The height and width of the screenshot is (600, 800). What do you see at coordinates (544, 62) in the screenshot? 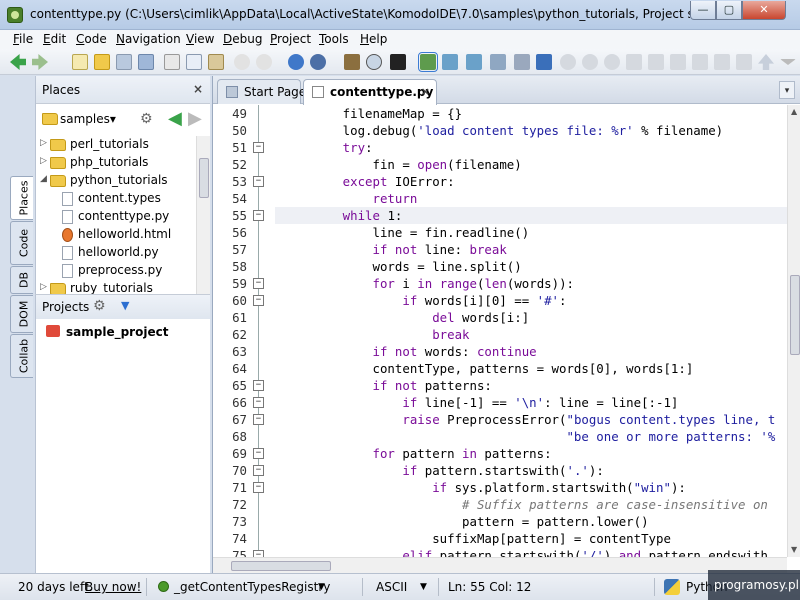
I see `add-icon` at bounding box center [544, 62].